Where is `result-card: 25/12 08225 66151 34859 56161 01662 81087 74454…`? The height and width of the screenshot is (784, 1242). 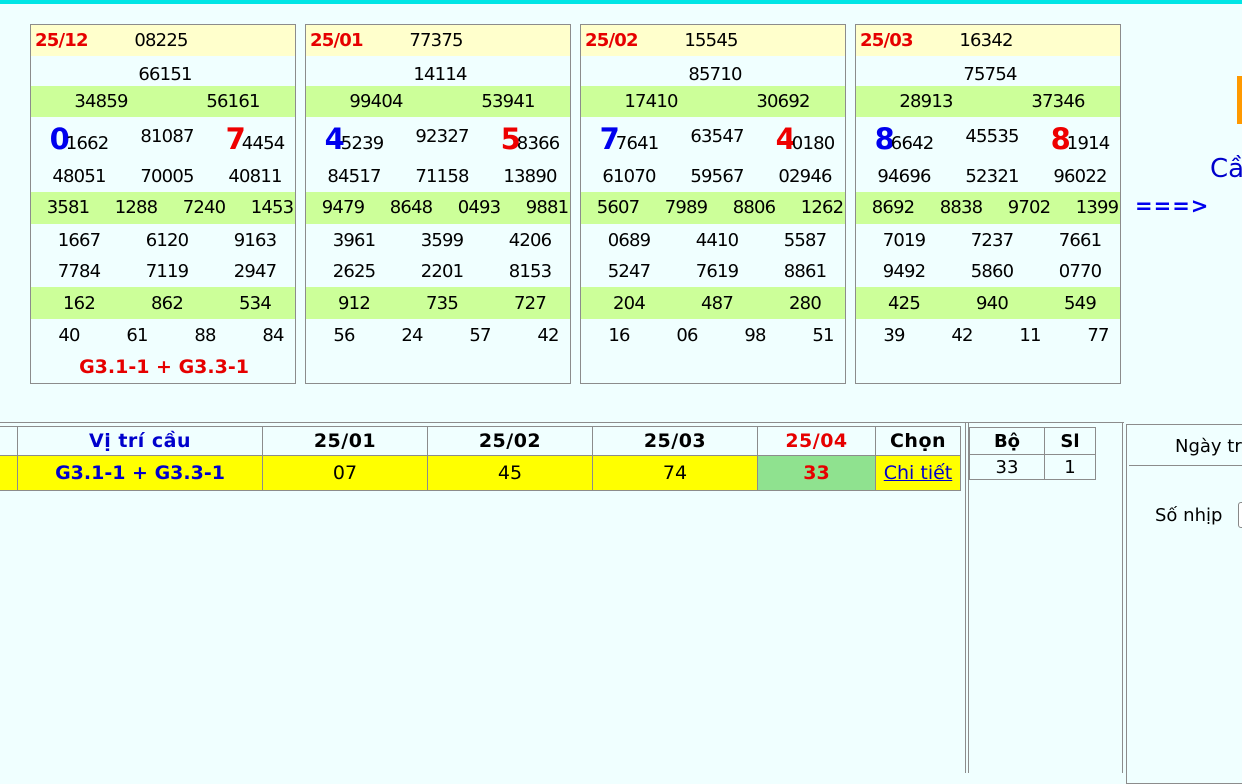 result-card: 25/12 08225 66151 34859 56161 01662 81087 74454… is located at coordinates (163, 204).